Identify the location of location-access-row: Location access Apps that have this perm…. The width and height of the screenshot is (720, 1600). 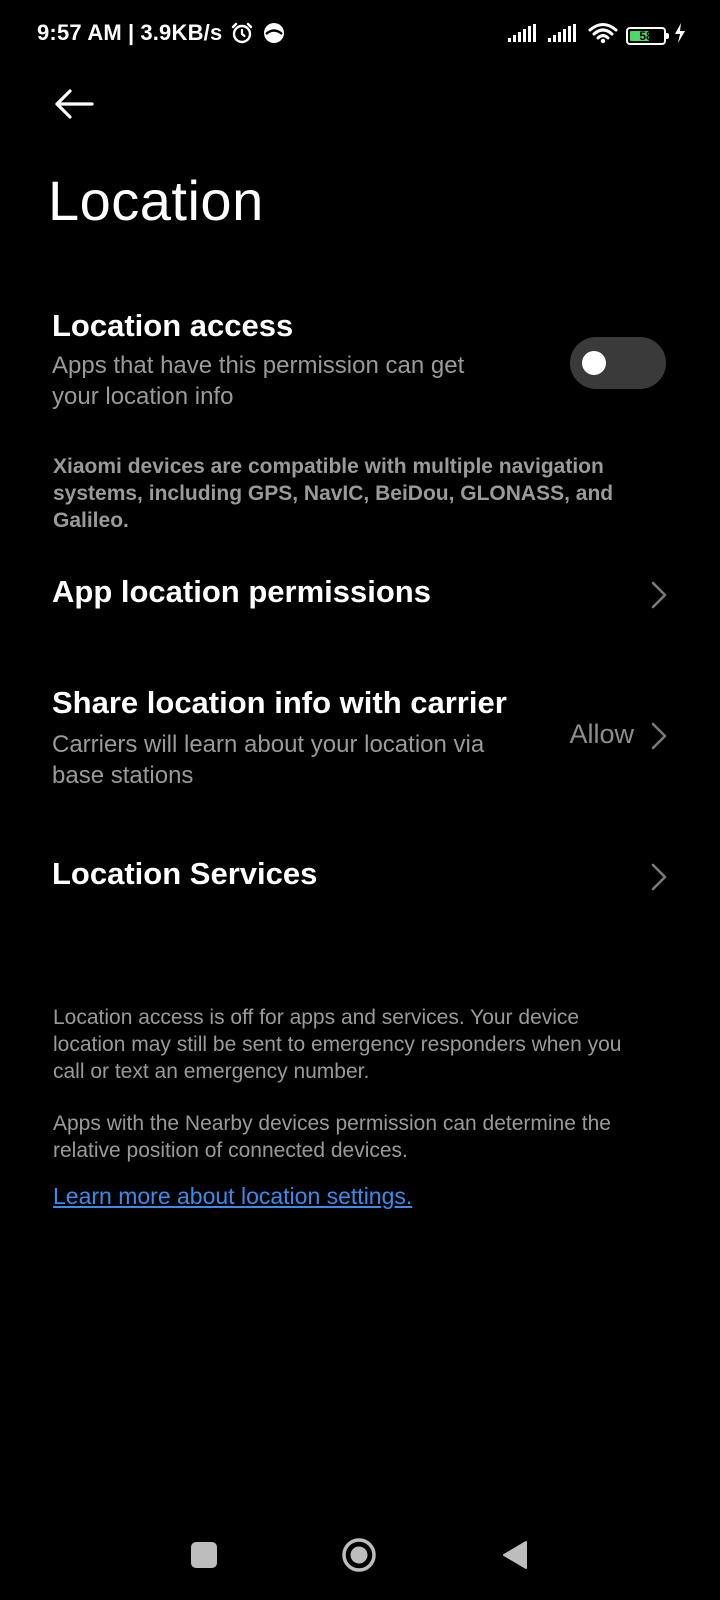
(360, 360).